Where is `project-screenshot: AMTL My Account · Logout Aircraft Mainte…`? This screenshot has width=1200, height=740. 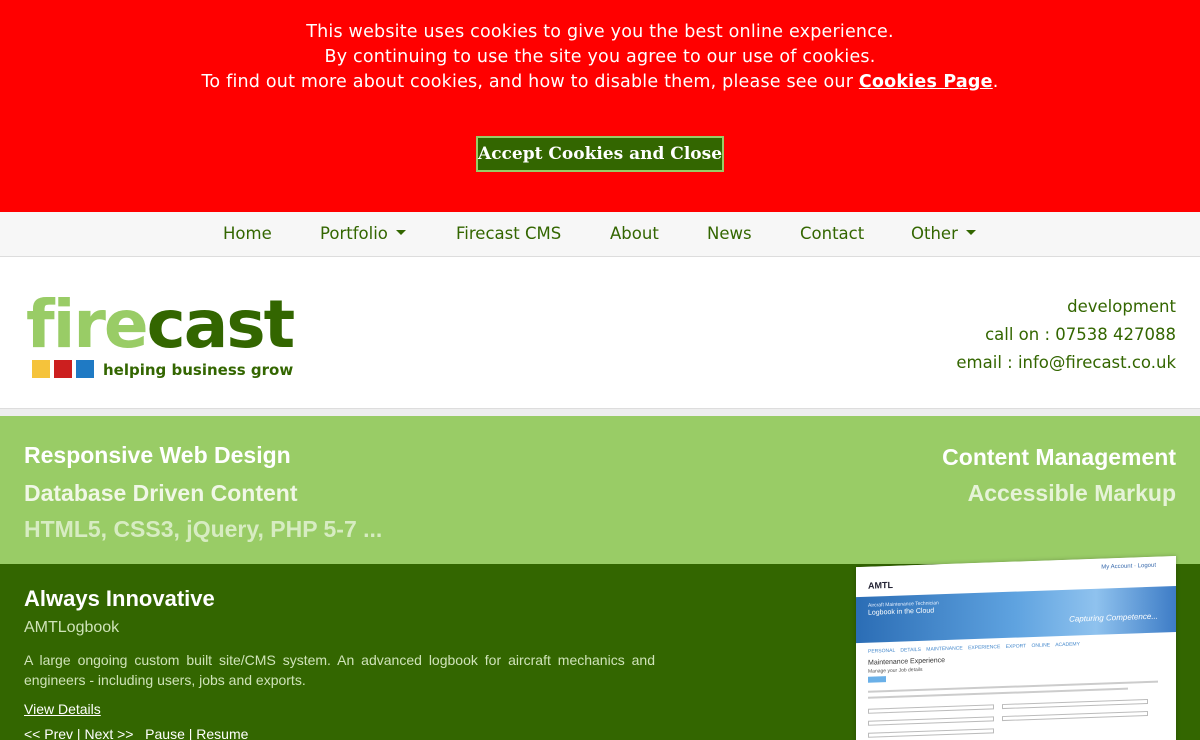
project-screenshot: AMTL My Account · Logout Aircraft Mainte… is located at coordinates (1016, 648).